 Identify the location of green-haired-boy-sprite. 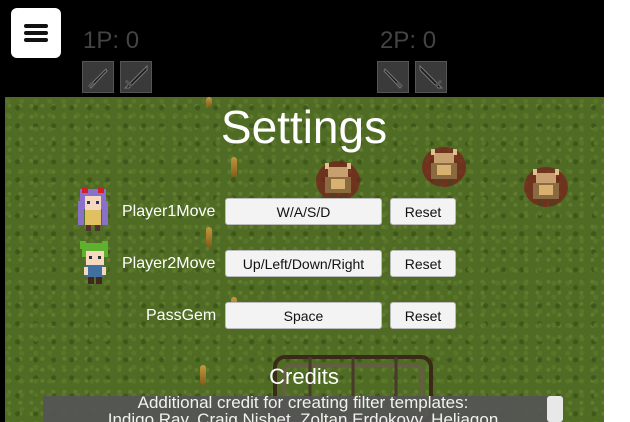
(94, 262).